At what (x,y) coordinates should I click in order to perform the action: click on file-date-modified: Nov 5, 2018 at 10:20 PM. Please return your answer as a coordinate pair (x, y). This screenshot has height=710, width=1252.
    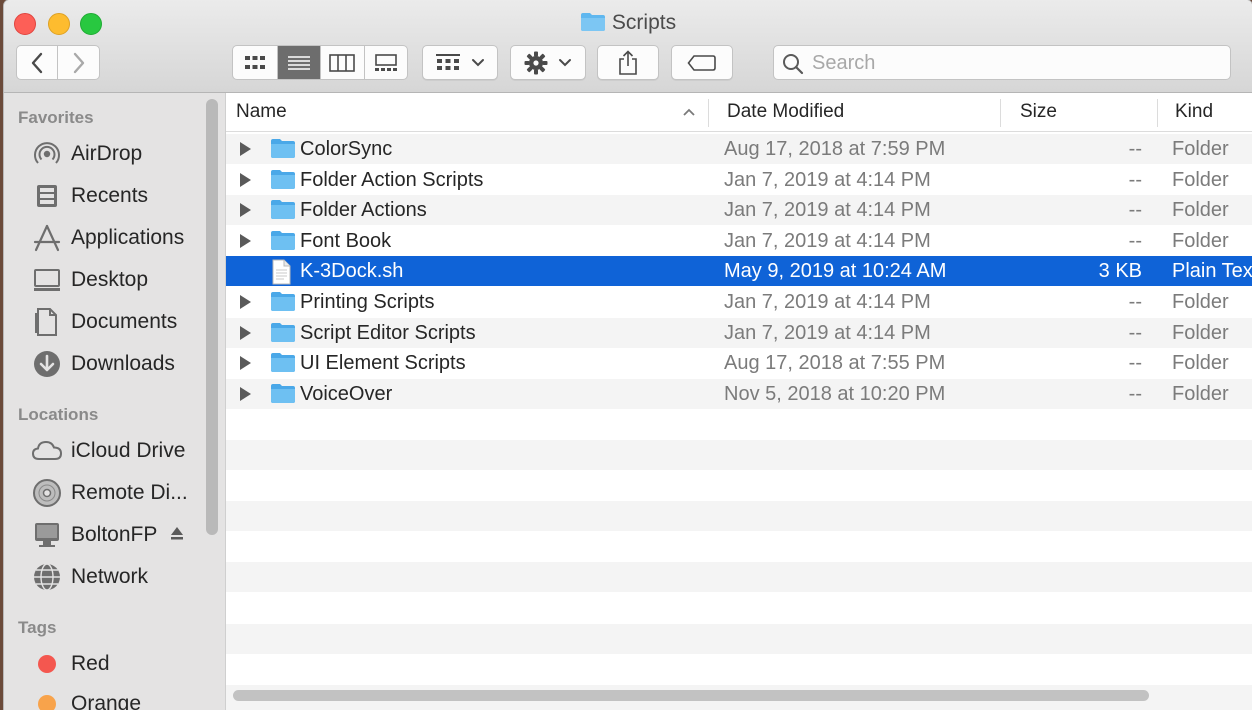
    Looking at the image, I should click on (835, 393).